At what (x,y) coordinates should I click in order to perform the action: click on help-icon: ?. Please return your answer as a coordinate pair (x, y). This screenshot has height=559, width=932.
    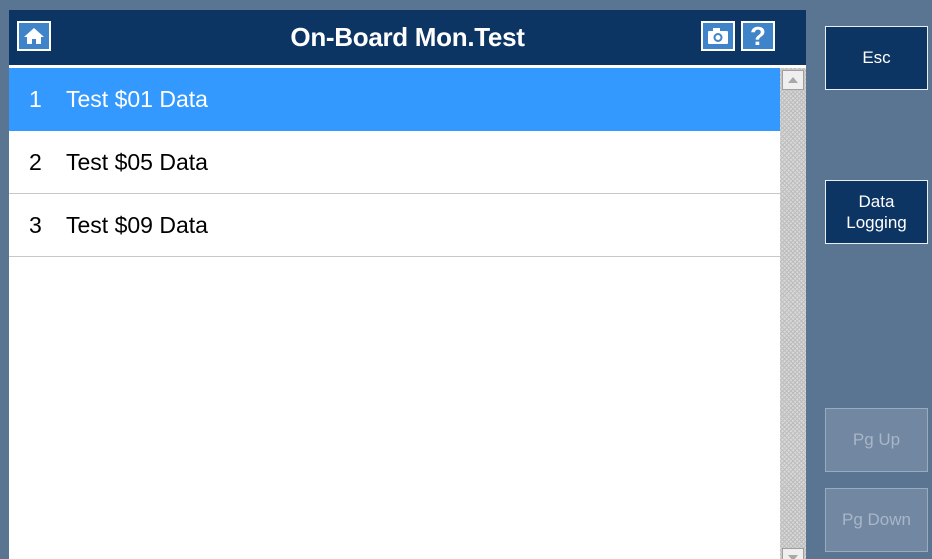
    Looking at the image, I should click on (758, 36).